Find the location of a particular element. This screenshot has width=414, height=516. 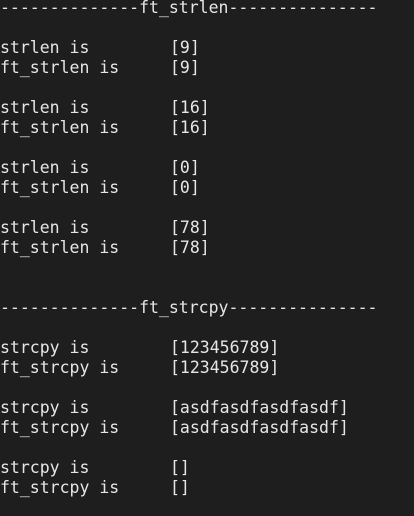

output-line: ft_strcpy is [123456789] is located at coordinates (207, 368).